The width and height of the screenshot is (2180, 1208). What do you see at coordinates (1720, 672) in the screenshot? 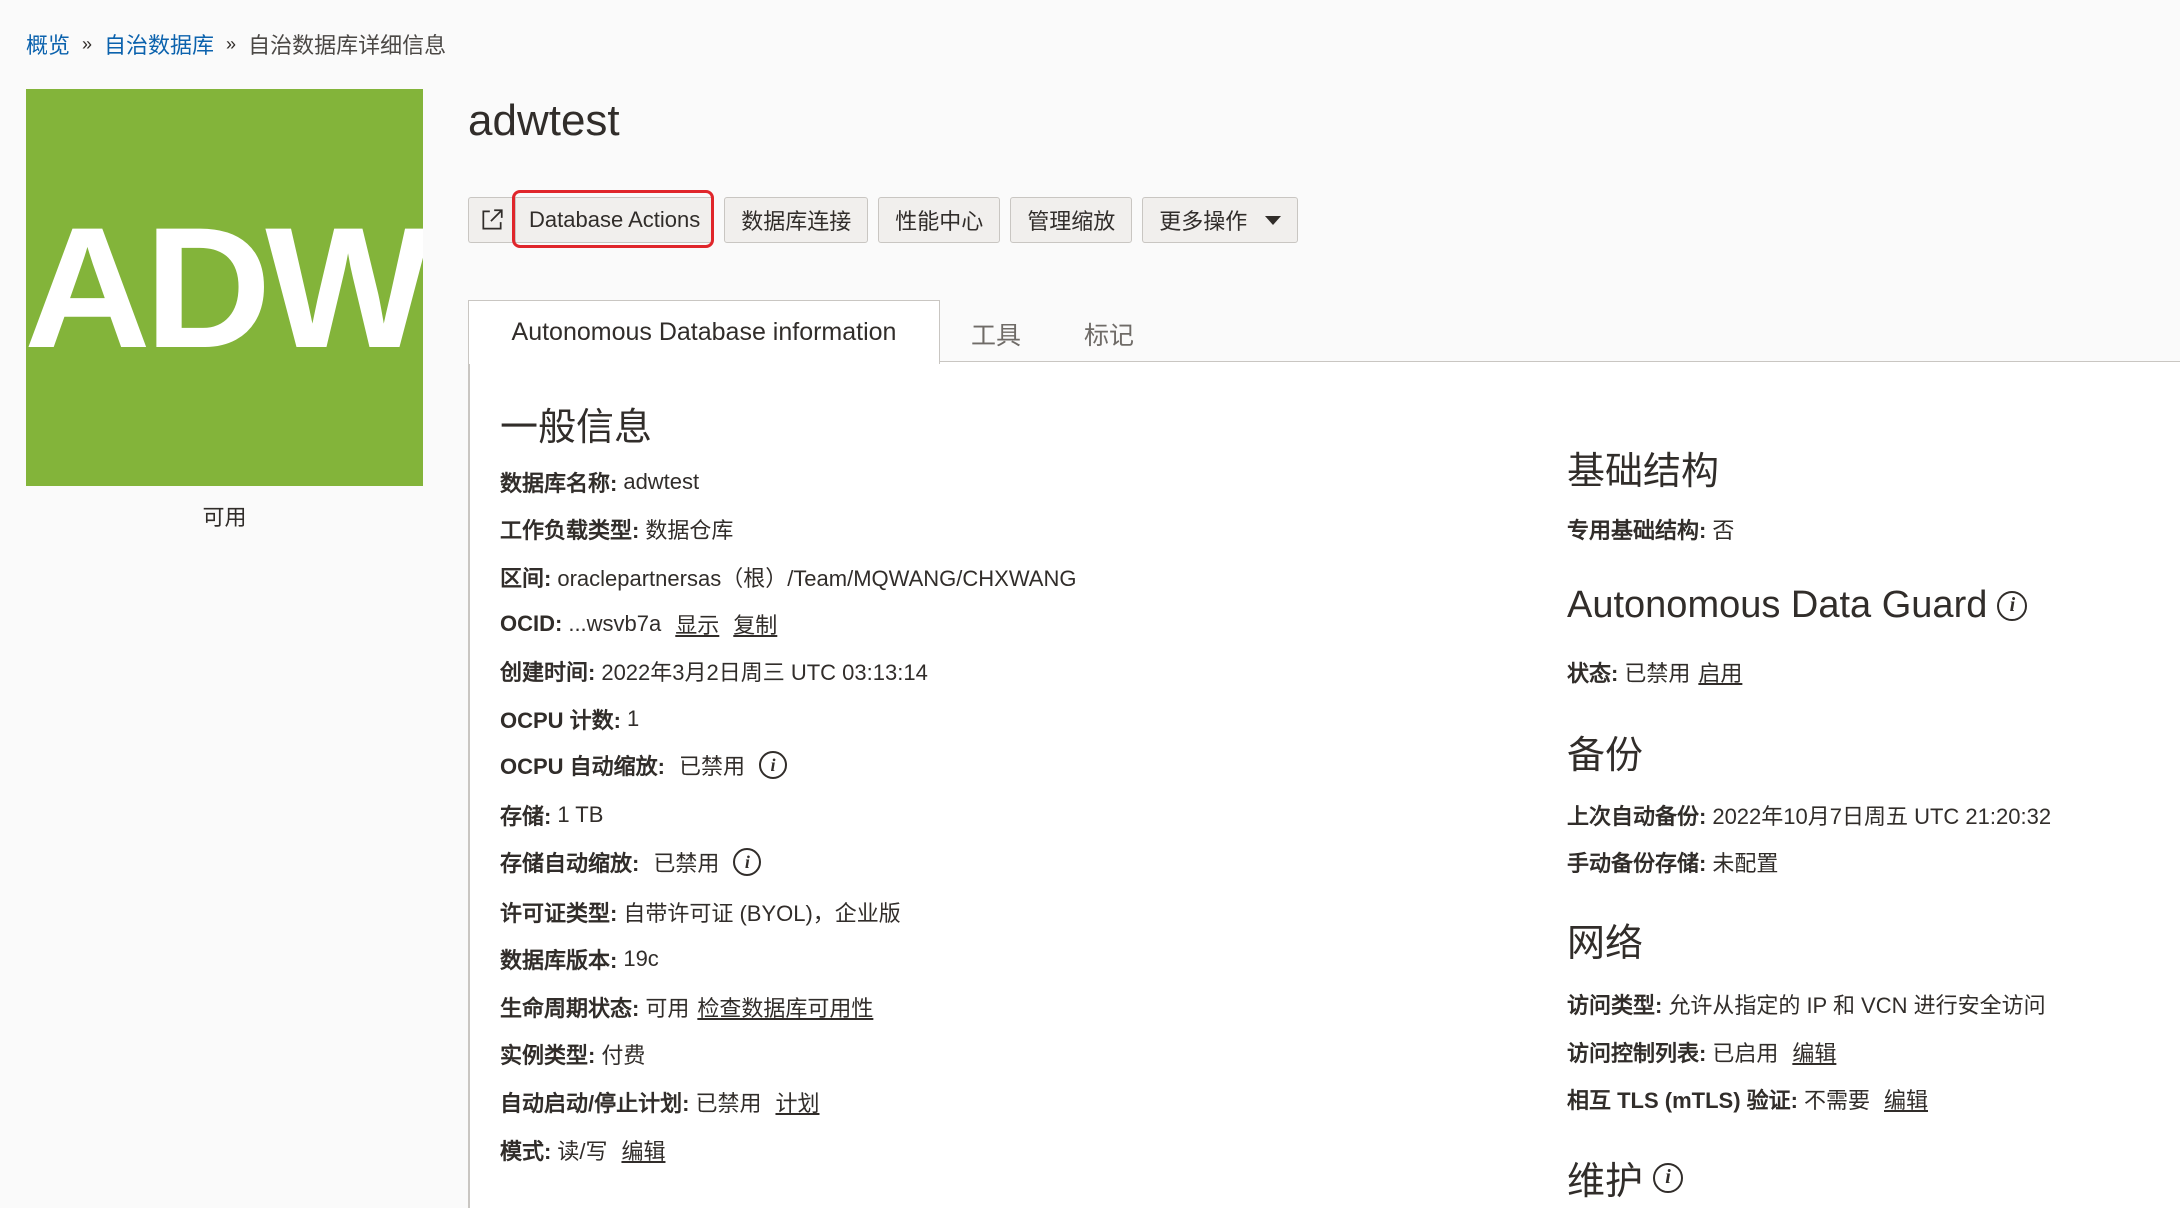
I see `data-guard-enable-link: 启用` at bounding box center [1720, 672].